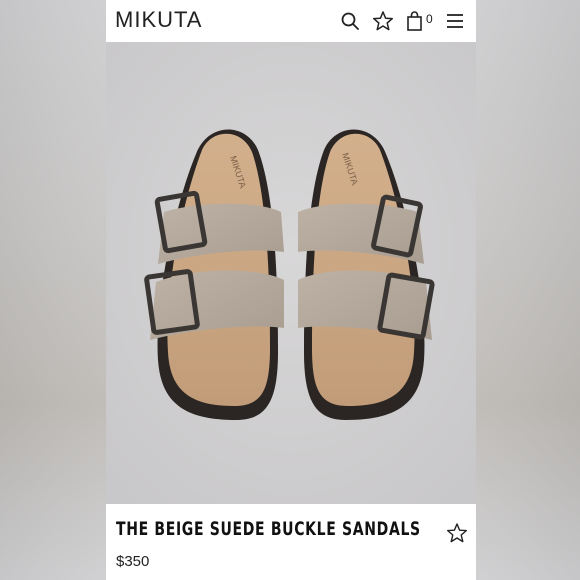 Image resolution: width=580 pixels, height=580 pixels. I want to click on favorite-star-icon, so click(457, 533).